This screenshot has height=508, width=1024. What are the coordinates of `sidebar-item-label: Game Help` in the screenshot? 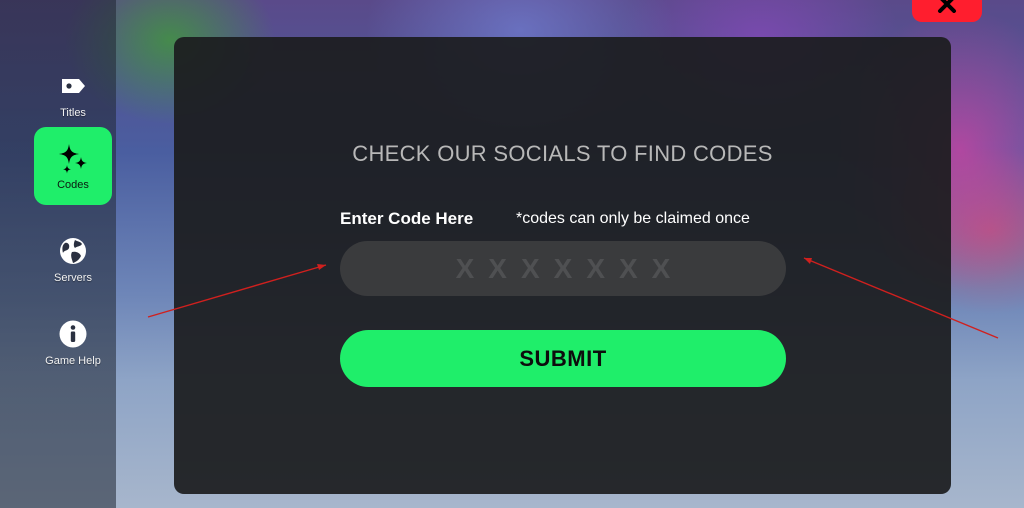 It's located at (73, 361).